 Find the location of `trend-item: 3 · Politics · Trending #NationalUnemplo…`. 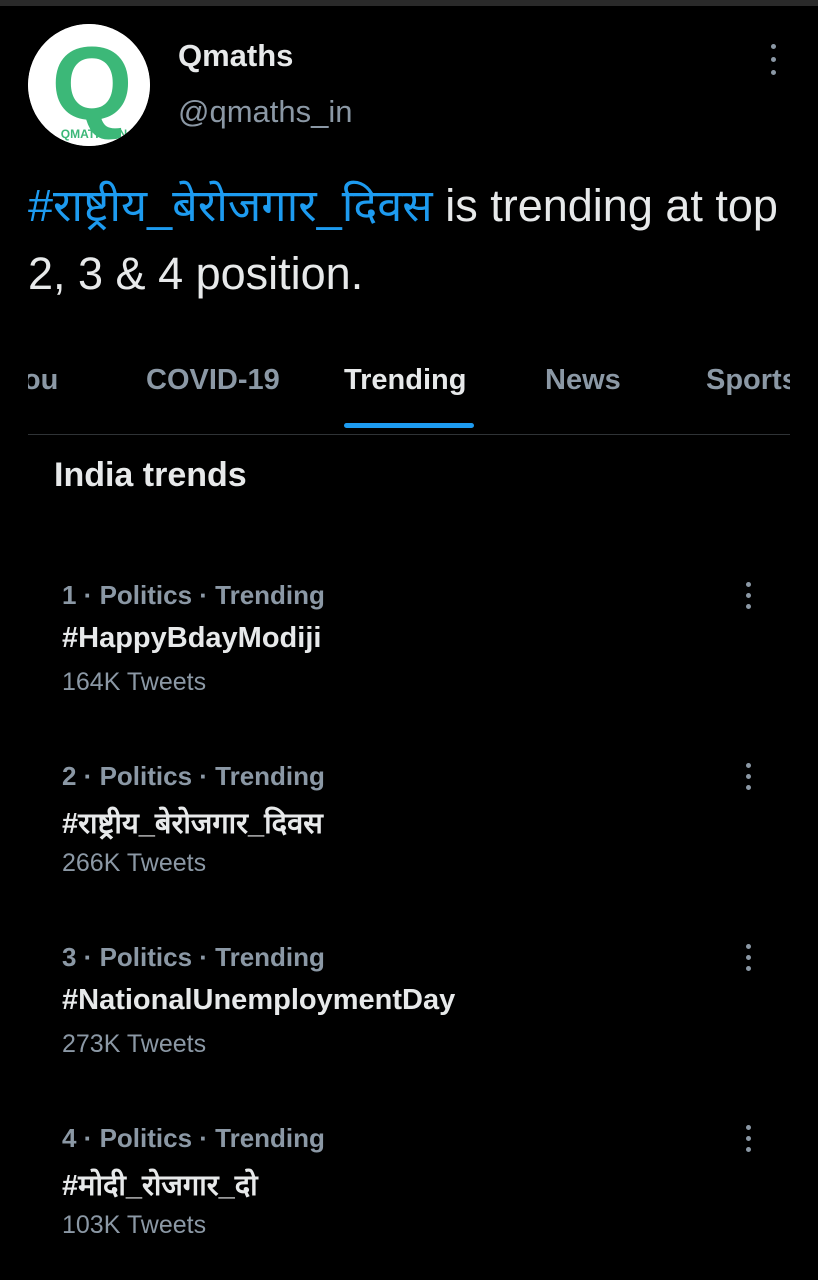

trend-item: 3 · Politics · Trending #NationalUnemplo… is located at coordinates (409, 1017).